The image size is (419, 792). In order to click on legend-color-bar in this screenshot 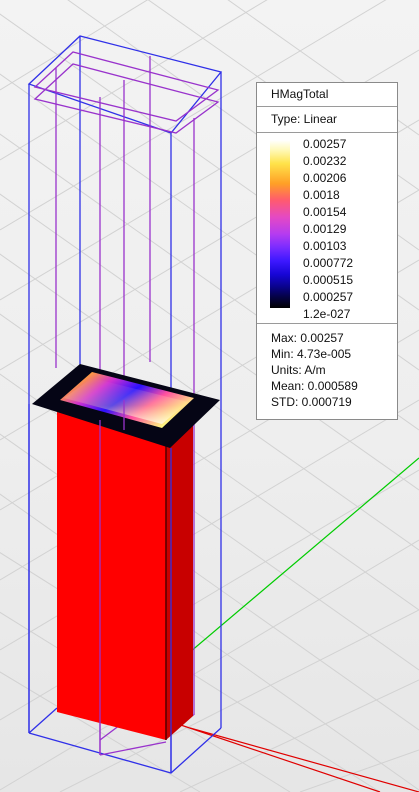, I will do `click(280, 224)`.